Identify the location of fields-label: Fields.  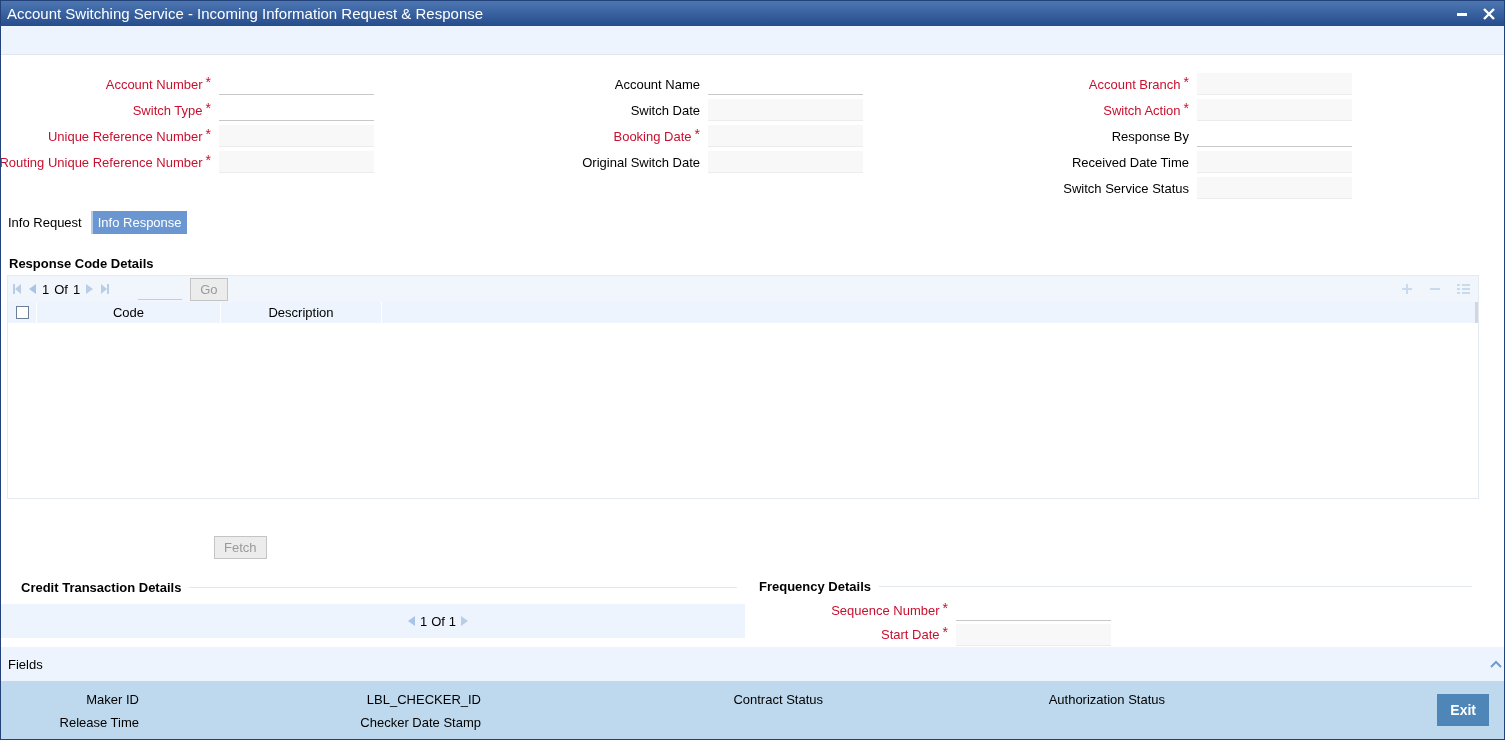
(25, 664).